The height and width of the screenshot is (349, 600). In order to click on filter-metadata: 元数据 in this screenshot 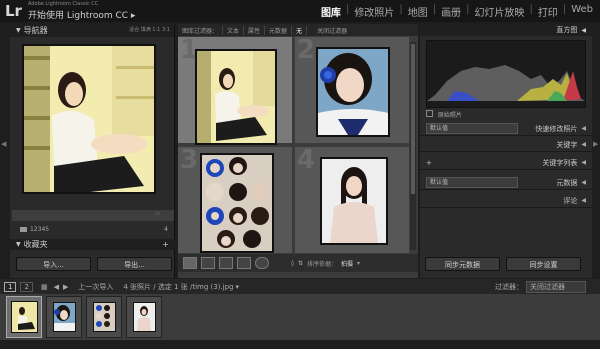, I will do `click(279, 30)`.